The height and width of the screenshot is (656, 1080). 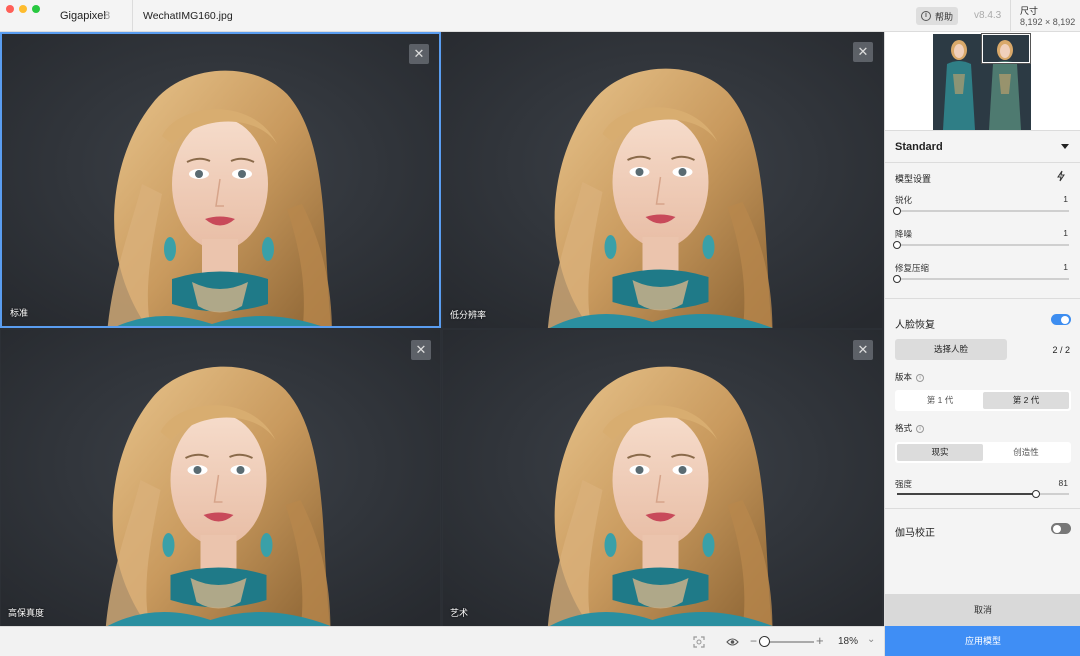 I want to click on strength-value: 81, so click(x=1063, y=483).